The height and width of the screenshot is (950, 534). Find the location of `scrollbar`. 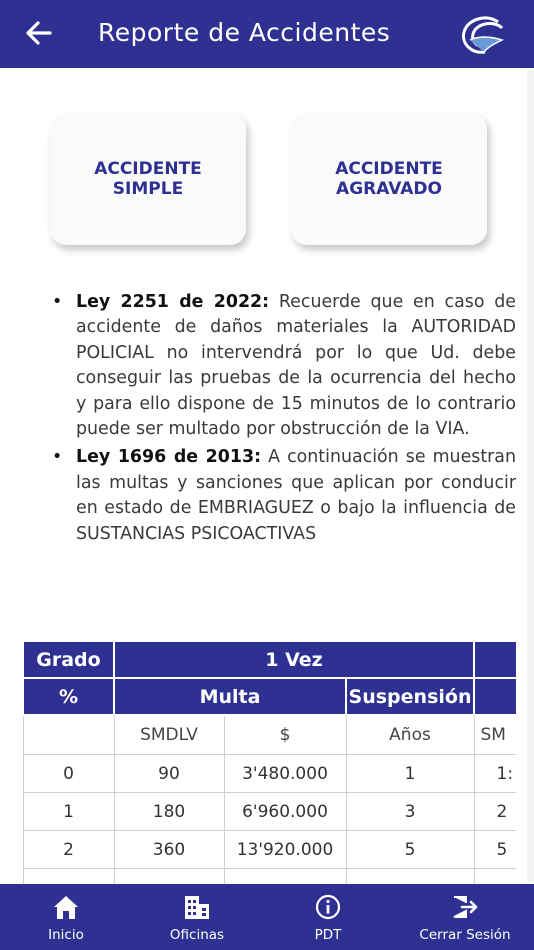

scrollbar is located at coordinates (530, 476).